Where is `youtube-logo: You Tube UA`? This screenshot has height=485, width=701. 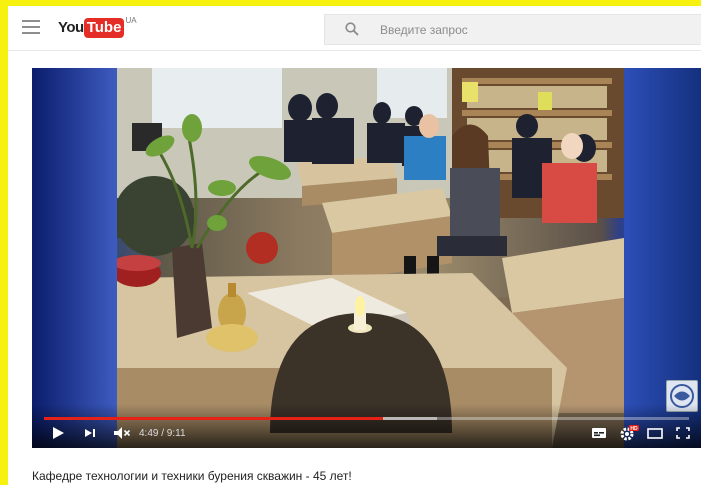
youtube-logo: You Tube UA is located at coordinates (97, 27).